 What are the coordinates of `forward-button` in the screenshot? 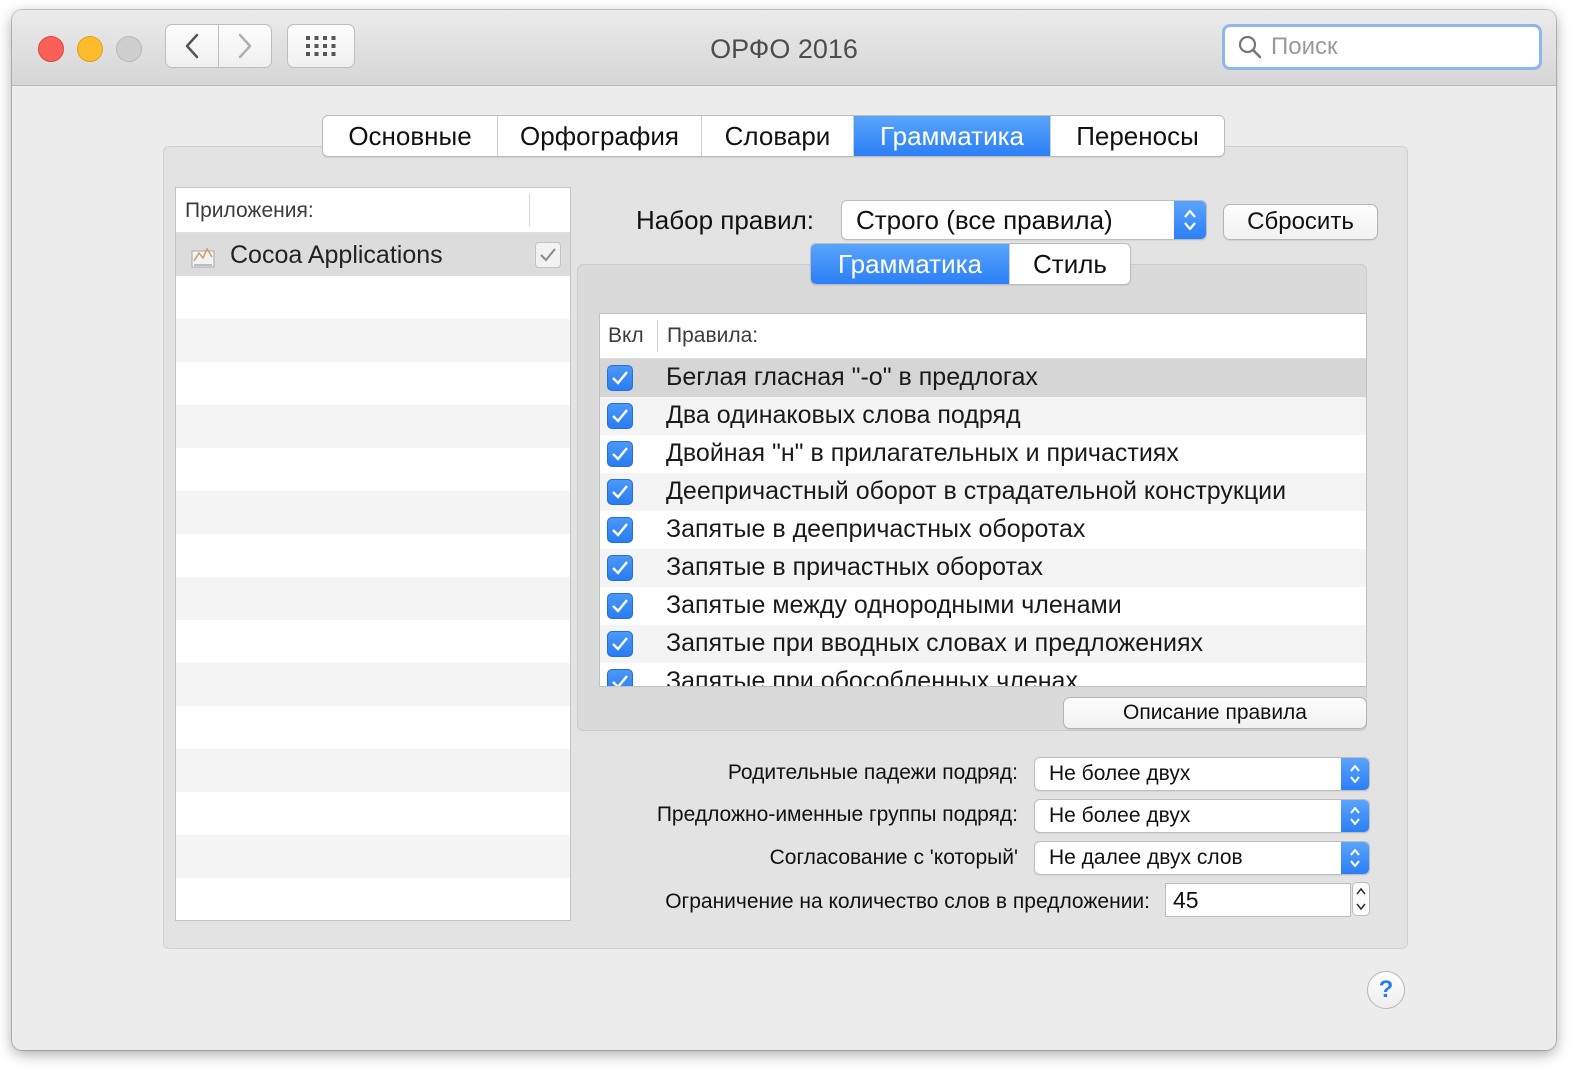 It's located at (245, 46).